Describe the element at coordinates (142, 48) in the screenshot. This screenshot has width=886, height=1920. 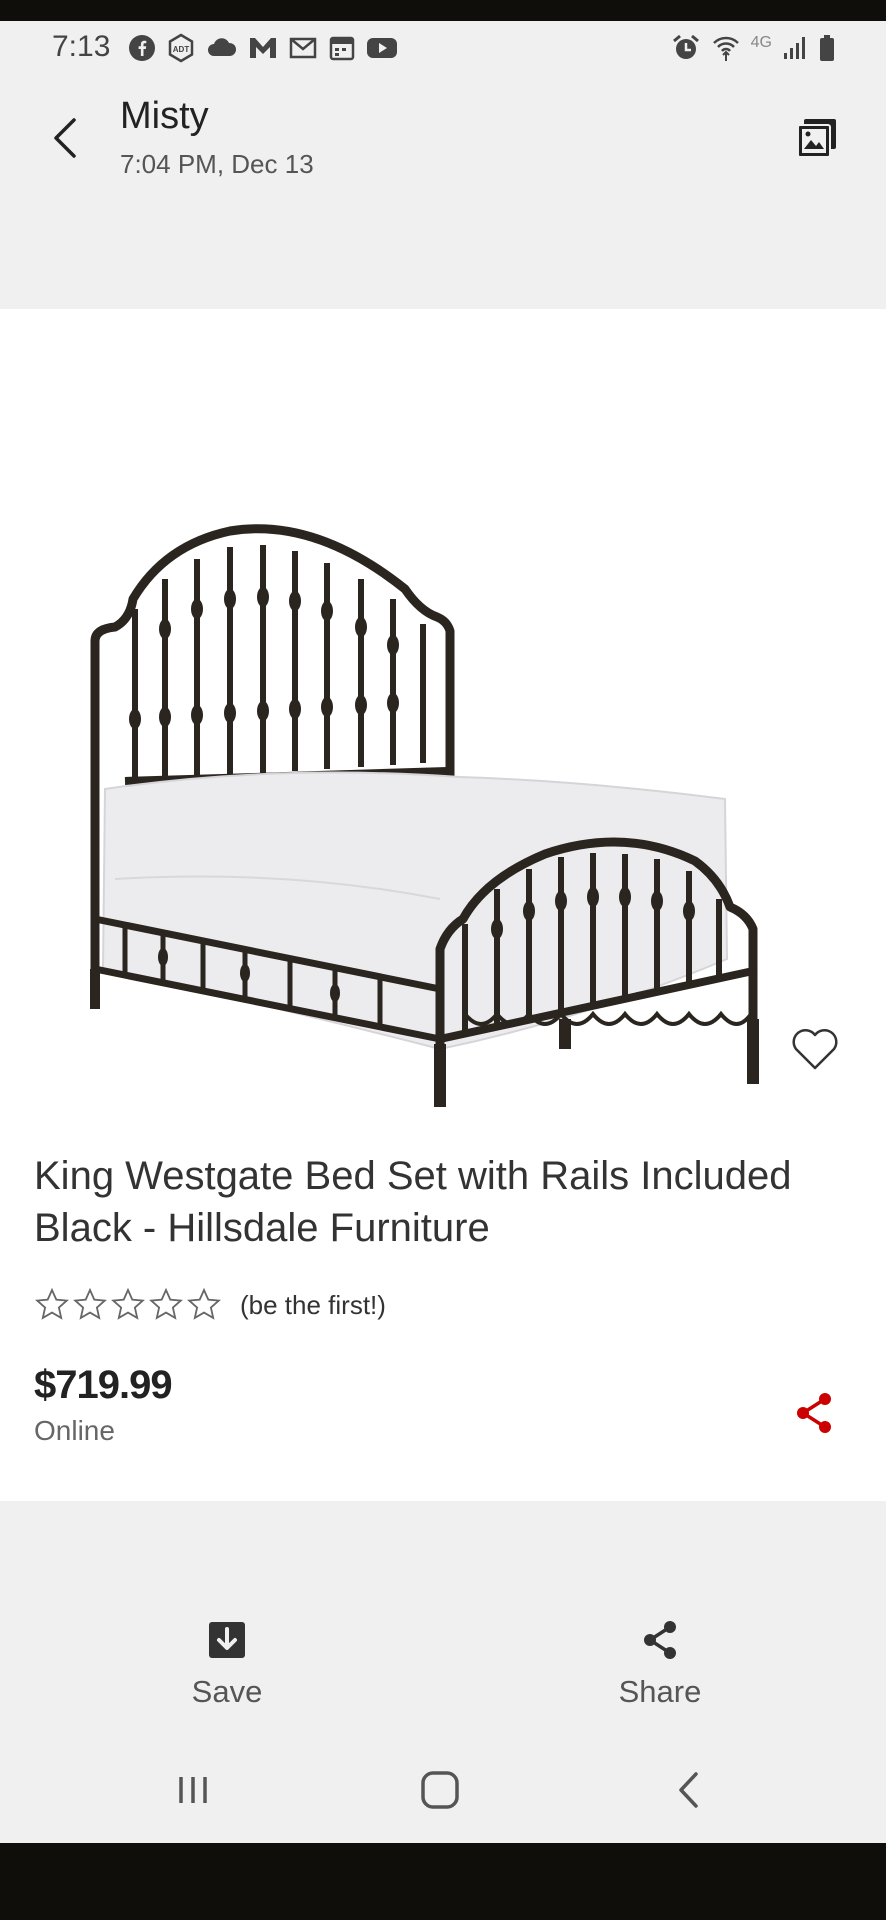
I see `facebook-icon` at that location.